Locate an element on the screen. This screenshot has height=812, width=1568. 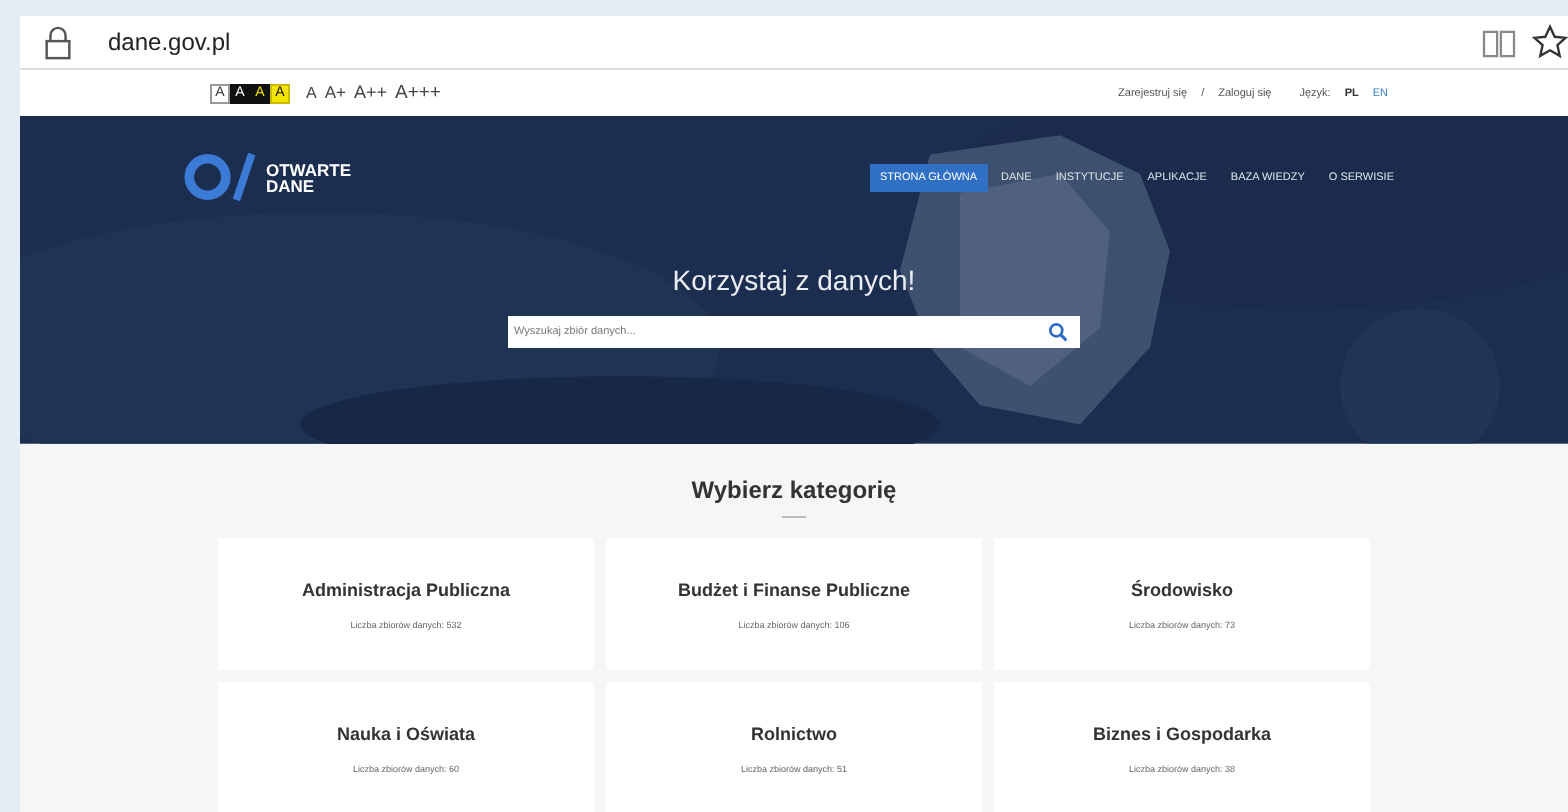
lock-icon is located at coordinates (58, 42).